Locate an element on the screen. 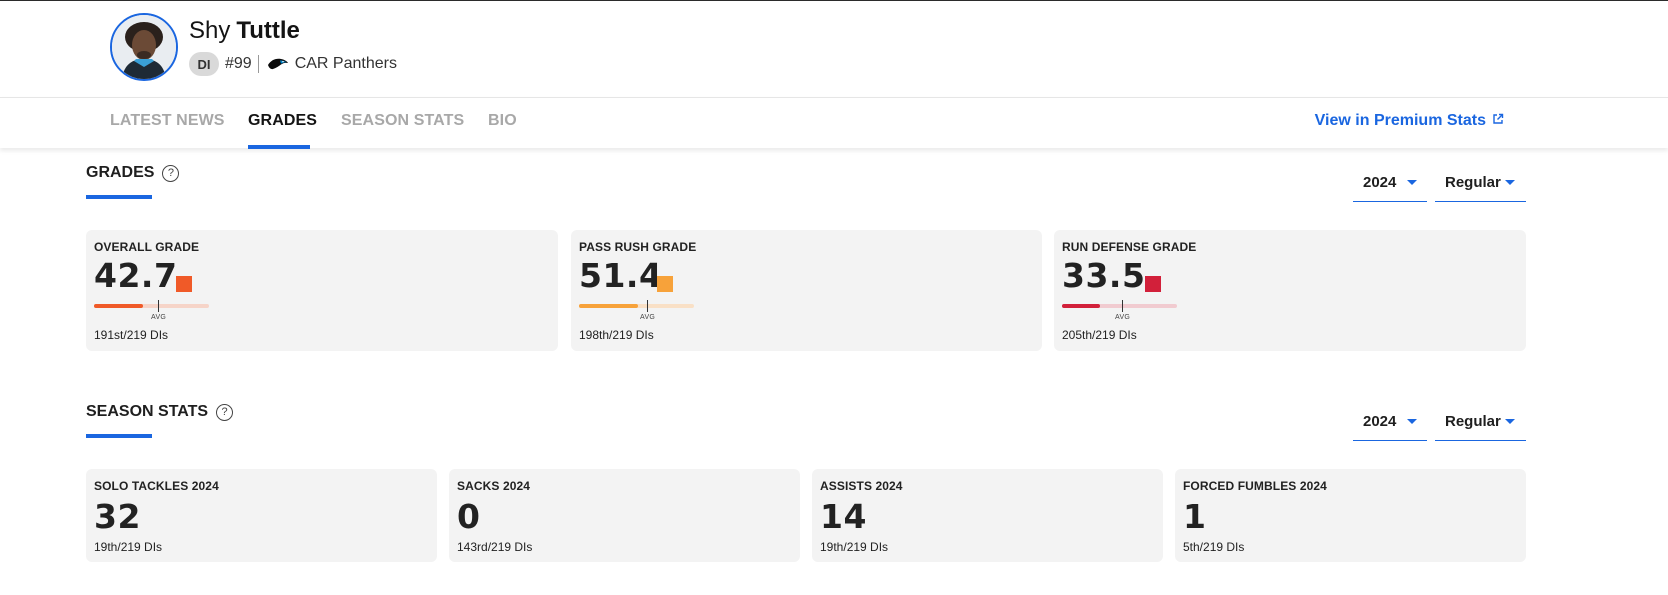 The image size is (1668, 595). stat-card-rank: 5th/219 DIs is located at coordinates (1214, 547).